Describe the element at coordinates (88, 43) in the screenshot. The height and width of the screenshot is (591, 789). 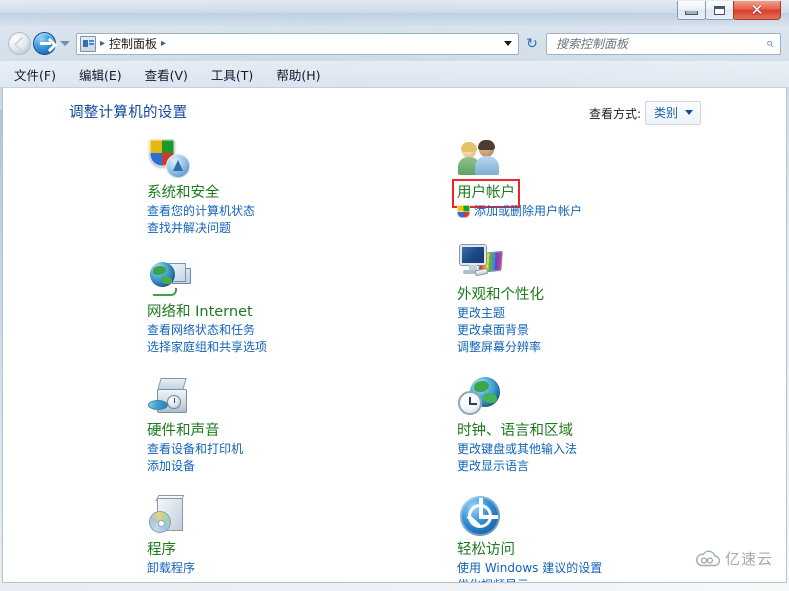
I see `control-panel-icon` at that location.